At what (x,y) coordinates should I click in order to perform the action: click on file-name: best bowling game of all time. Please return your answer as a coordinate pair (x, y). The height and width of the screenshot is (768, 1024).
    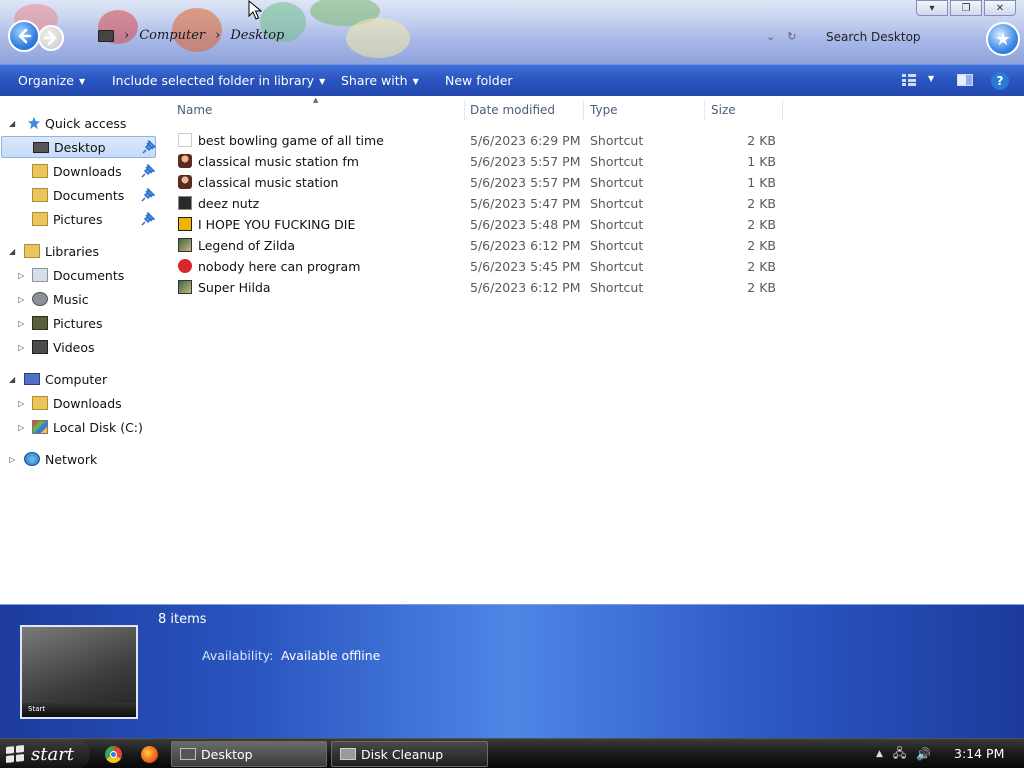
    Looking at the image, I should click on (291, 140).